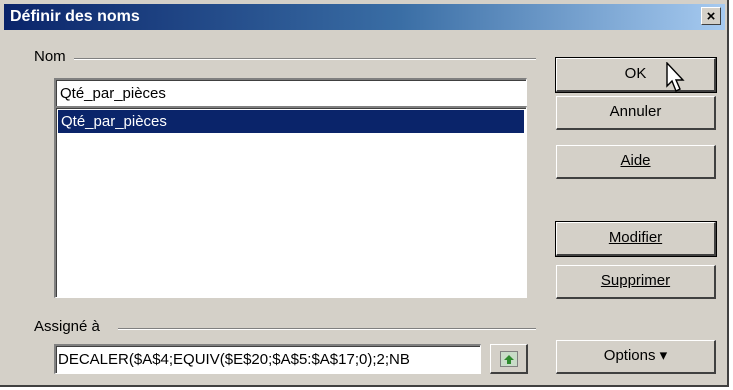  I want to click on close-button: ×, so click(711, 16).